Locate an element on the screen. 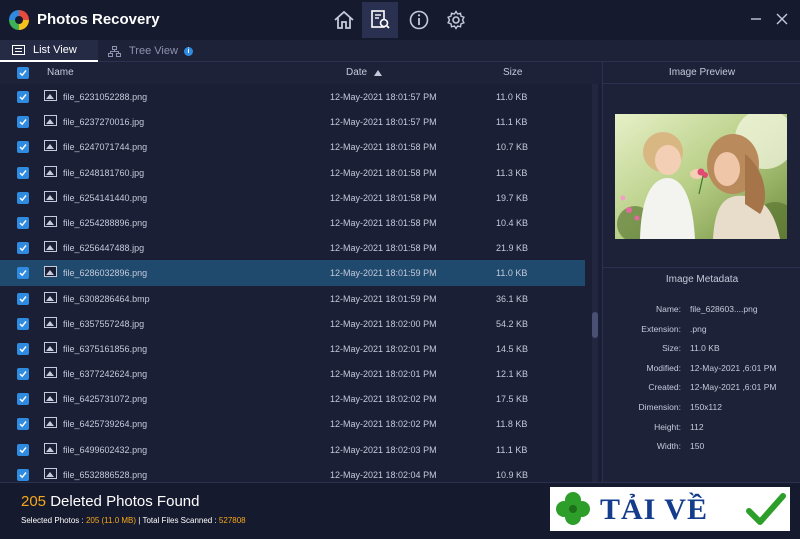  file-name: file_6247071744.png is located at coordinates (105, 147).